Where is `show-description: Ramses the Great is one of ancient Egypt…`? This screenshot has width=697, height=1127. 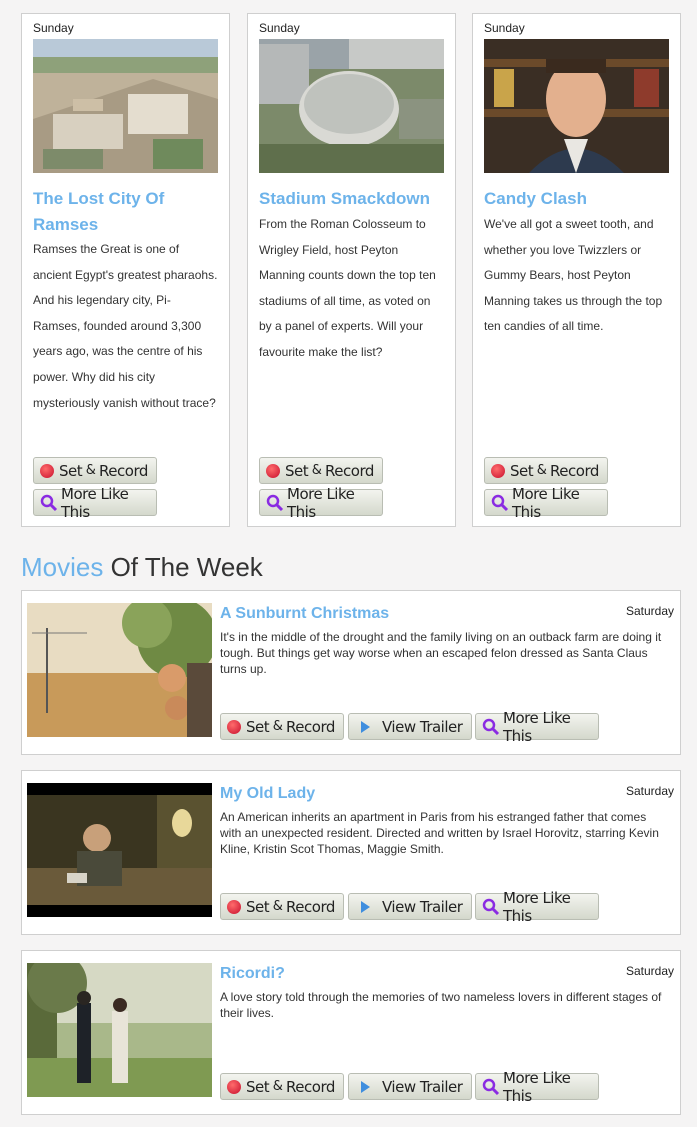 show-description: Ramses the Great is one of ancient Egypt… is located at coordinates (125, 326).